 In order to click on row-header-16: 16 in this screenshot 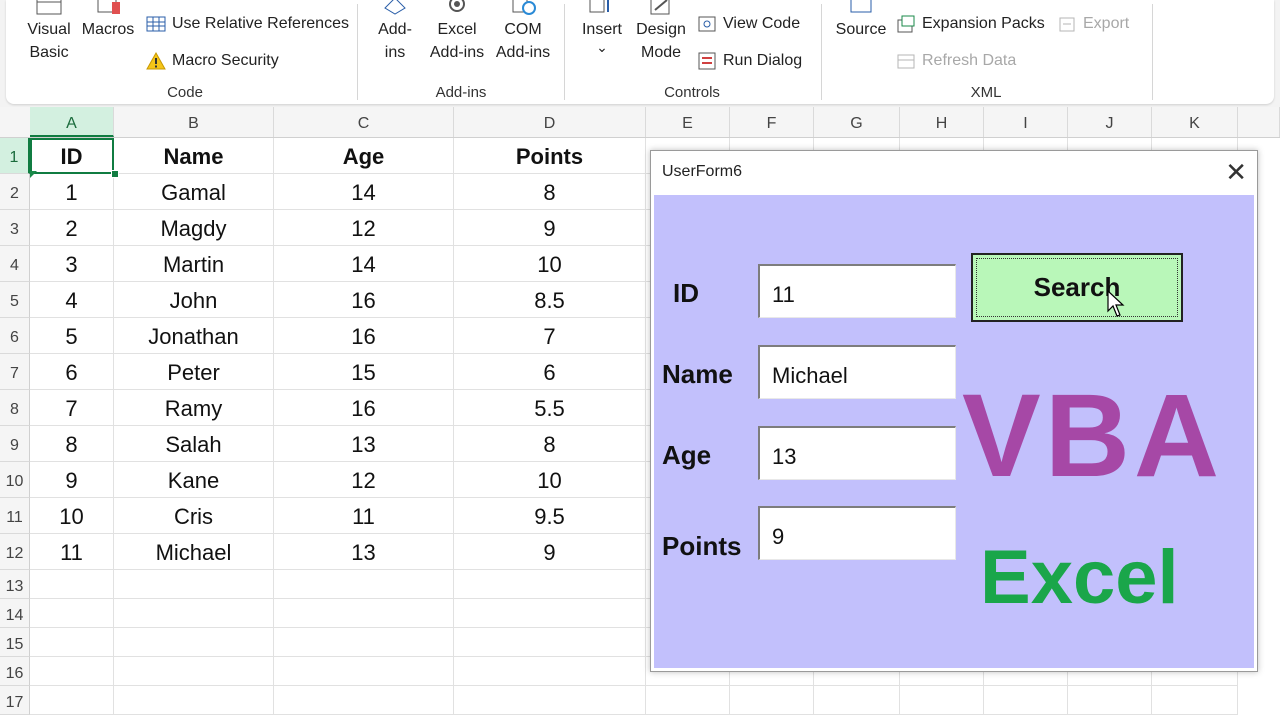, I will do `click(15, 671)`.